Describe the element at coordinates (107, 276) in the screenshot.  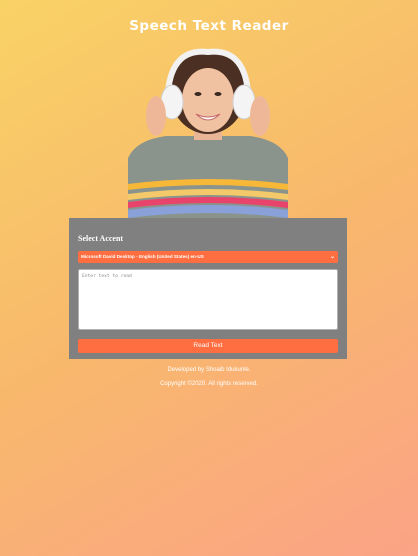
I see `text-input-placeholder: Enter text to read` at that location.